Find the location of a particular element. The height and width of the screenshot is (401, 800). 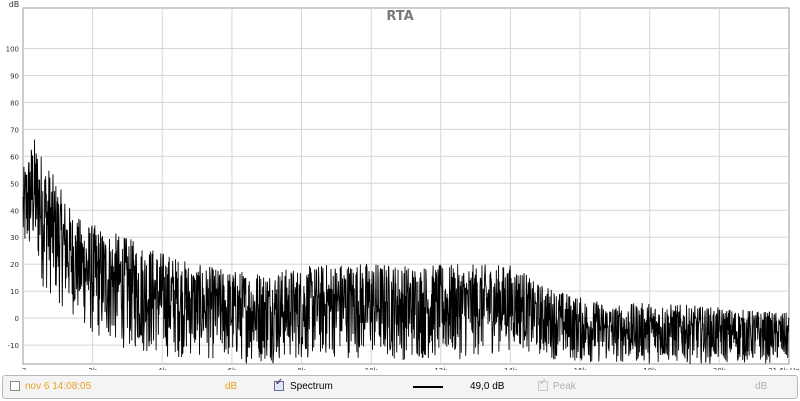

peak-checkbox is located at coordinates (543, 384).